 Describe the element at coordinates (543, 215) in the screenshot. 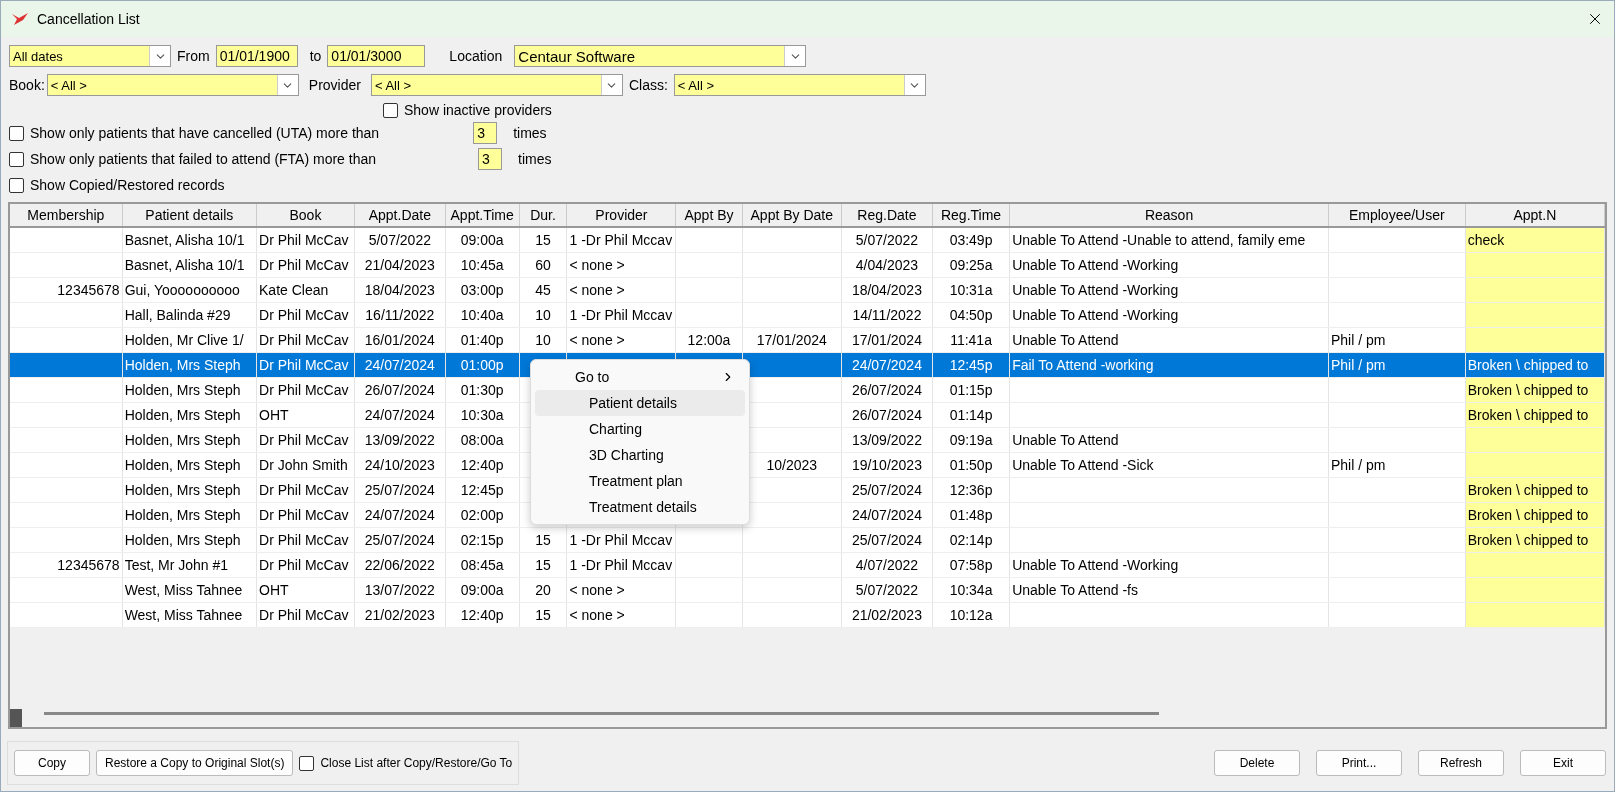

I see `column-header: Dur.` at that location.